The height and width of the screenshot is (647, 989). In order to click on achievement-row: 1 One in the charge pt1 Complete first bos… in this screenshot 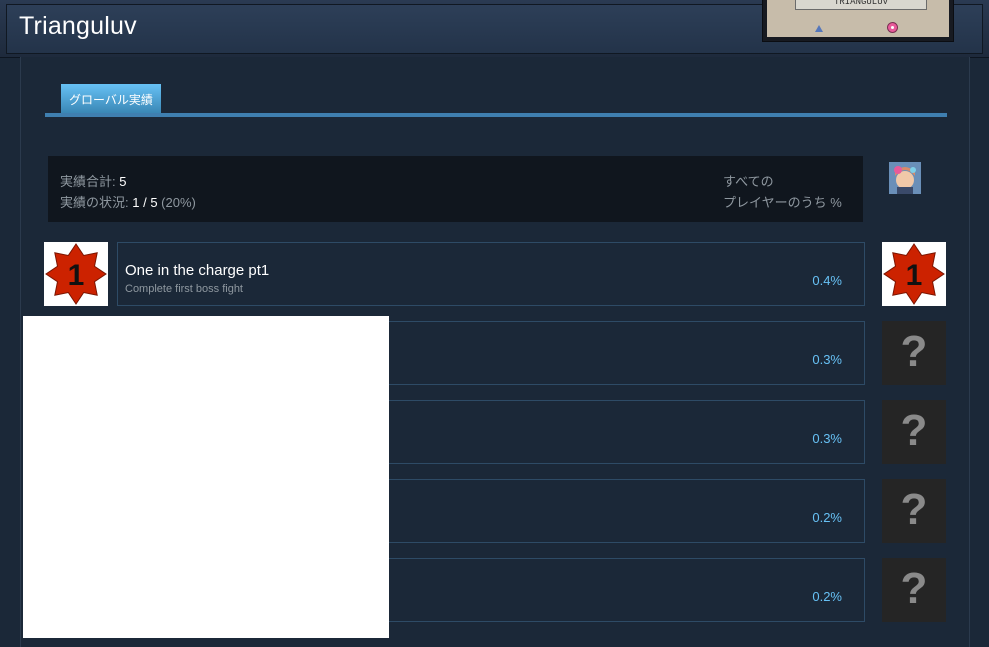, I will do `click(505, 274)`.